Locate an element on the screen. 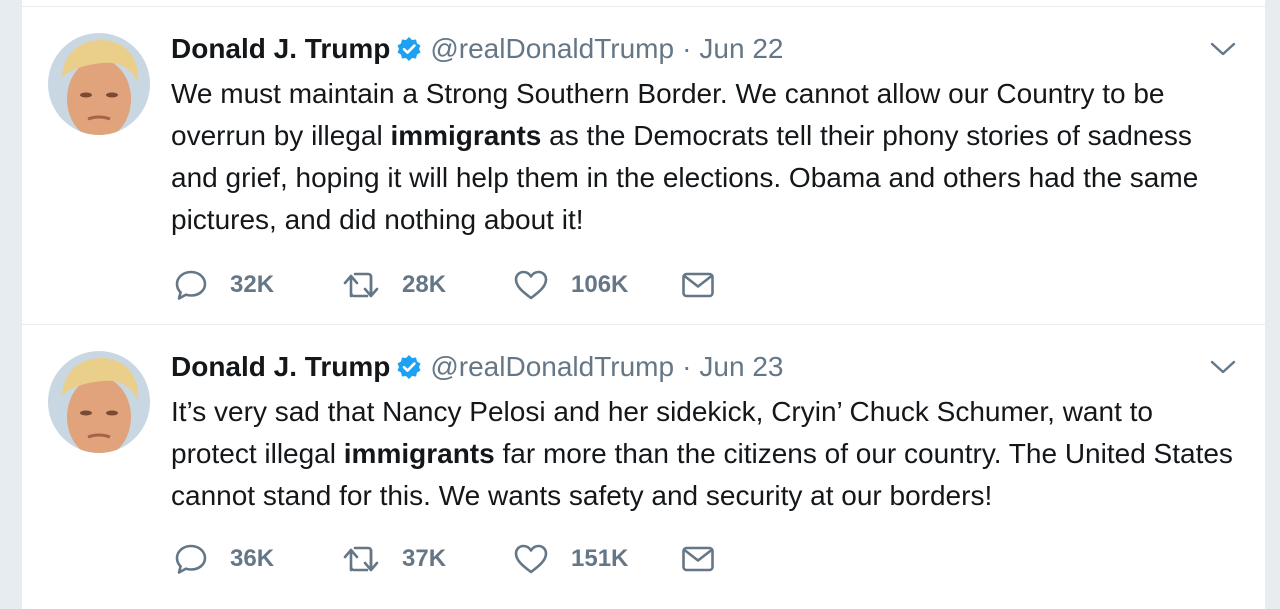 This screenshot has width=1280, height=609. reply-button: 32K is located at coordinates (258, 285).